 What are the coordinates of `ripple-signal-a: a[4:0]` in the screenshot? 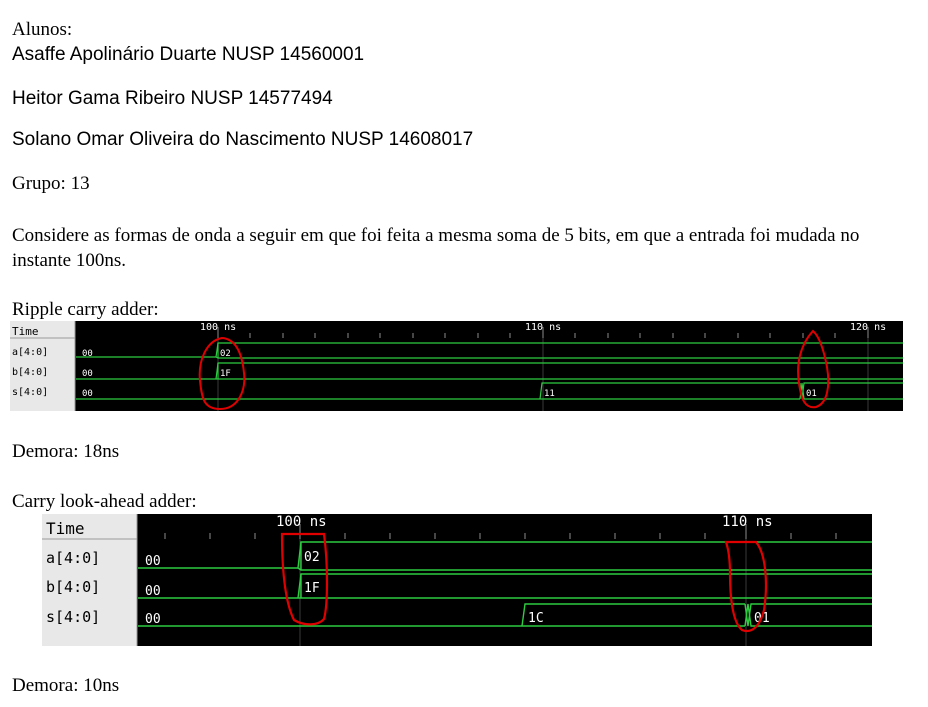 It's located at (30, 352).